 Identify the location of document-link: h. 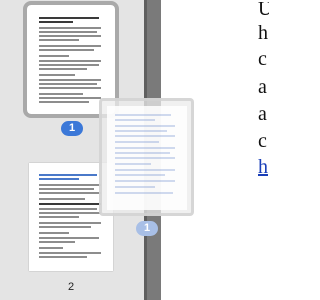
(263, 167).